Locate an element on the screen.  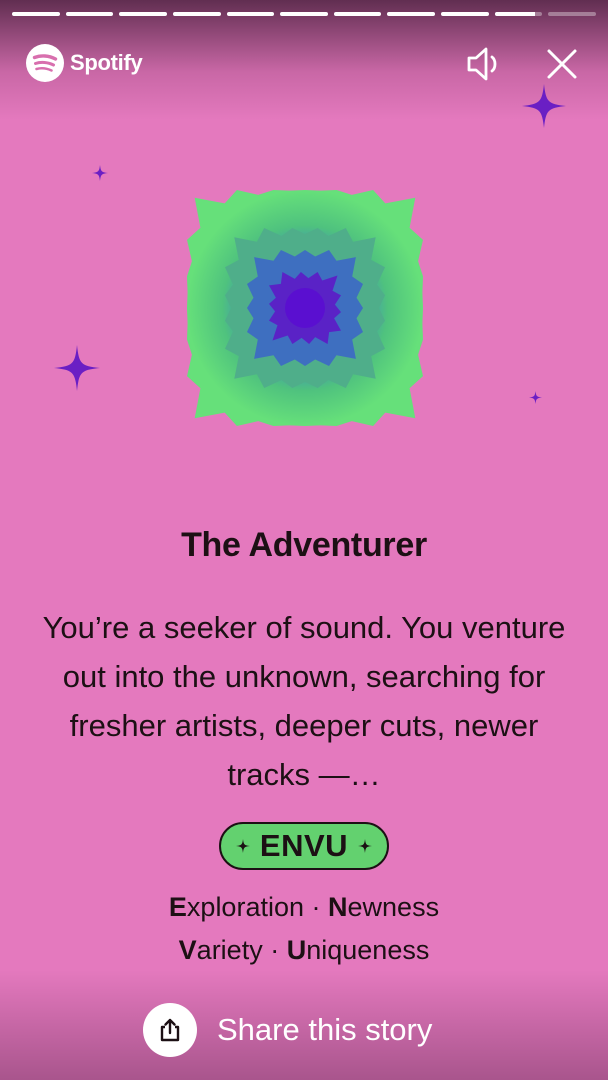
trait-variety: Variety is located at coordinates (220, 950).